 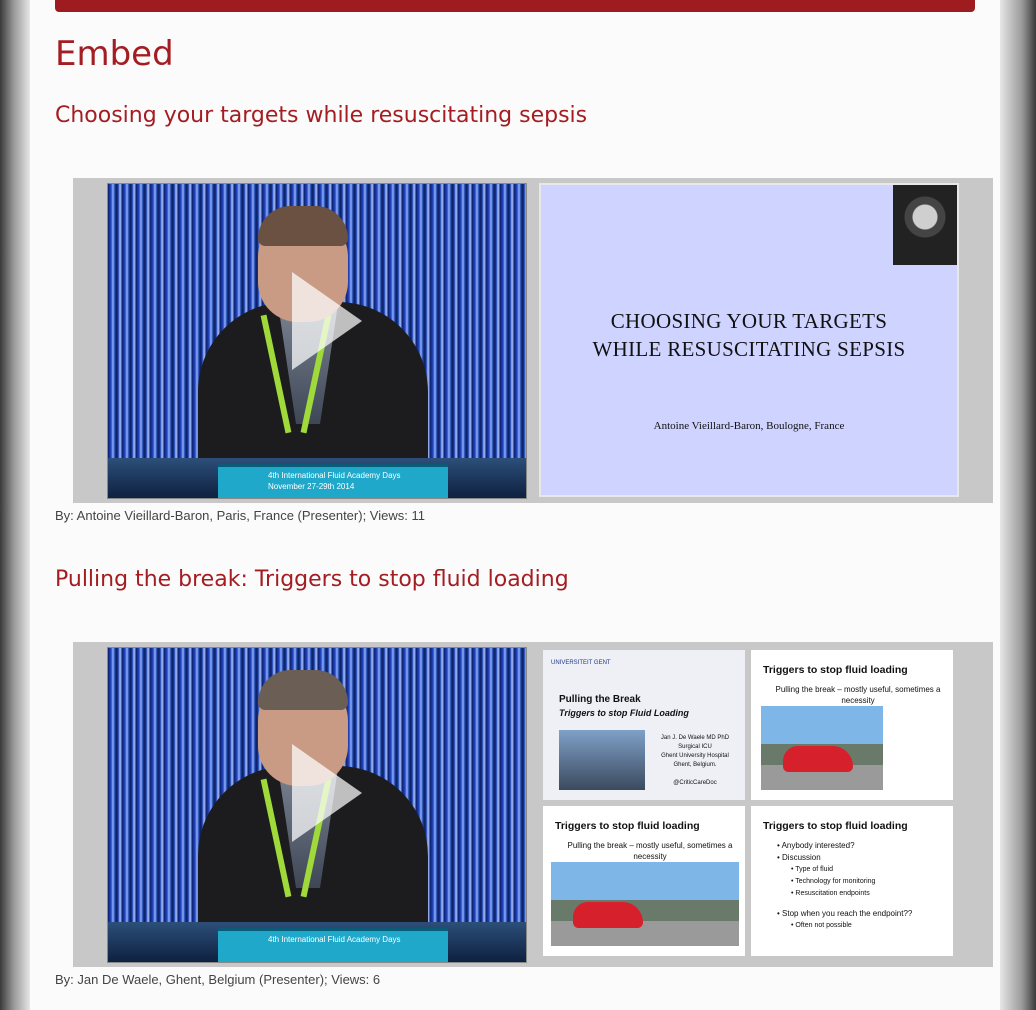 I want to click on podium-banner: 4th International Fluid Academy Days, so click(x=333, y=945).